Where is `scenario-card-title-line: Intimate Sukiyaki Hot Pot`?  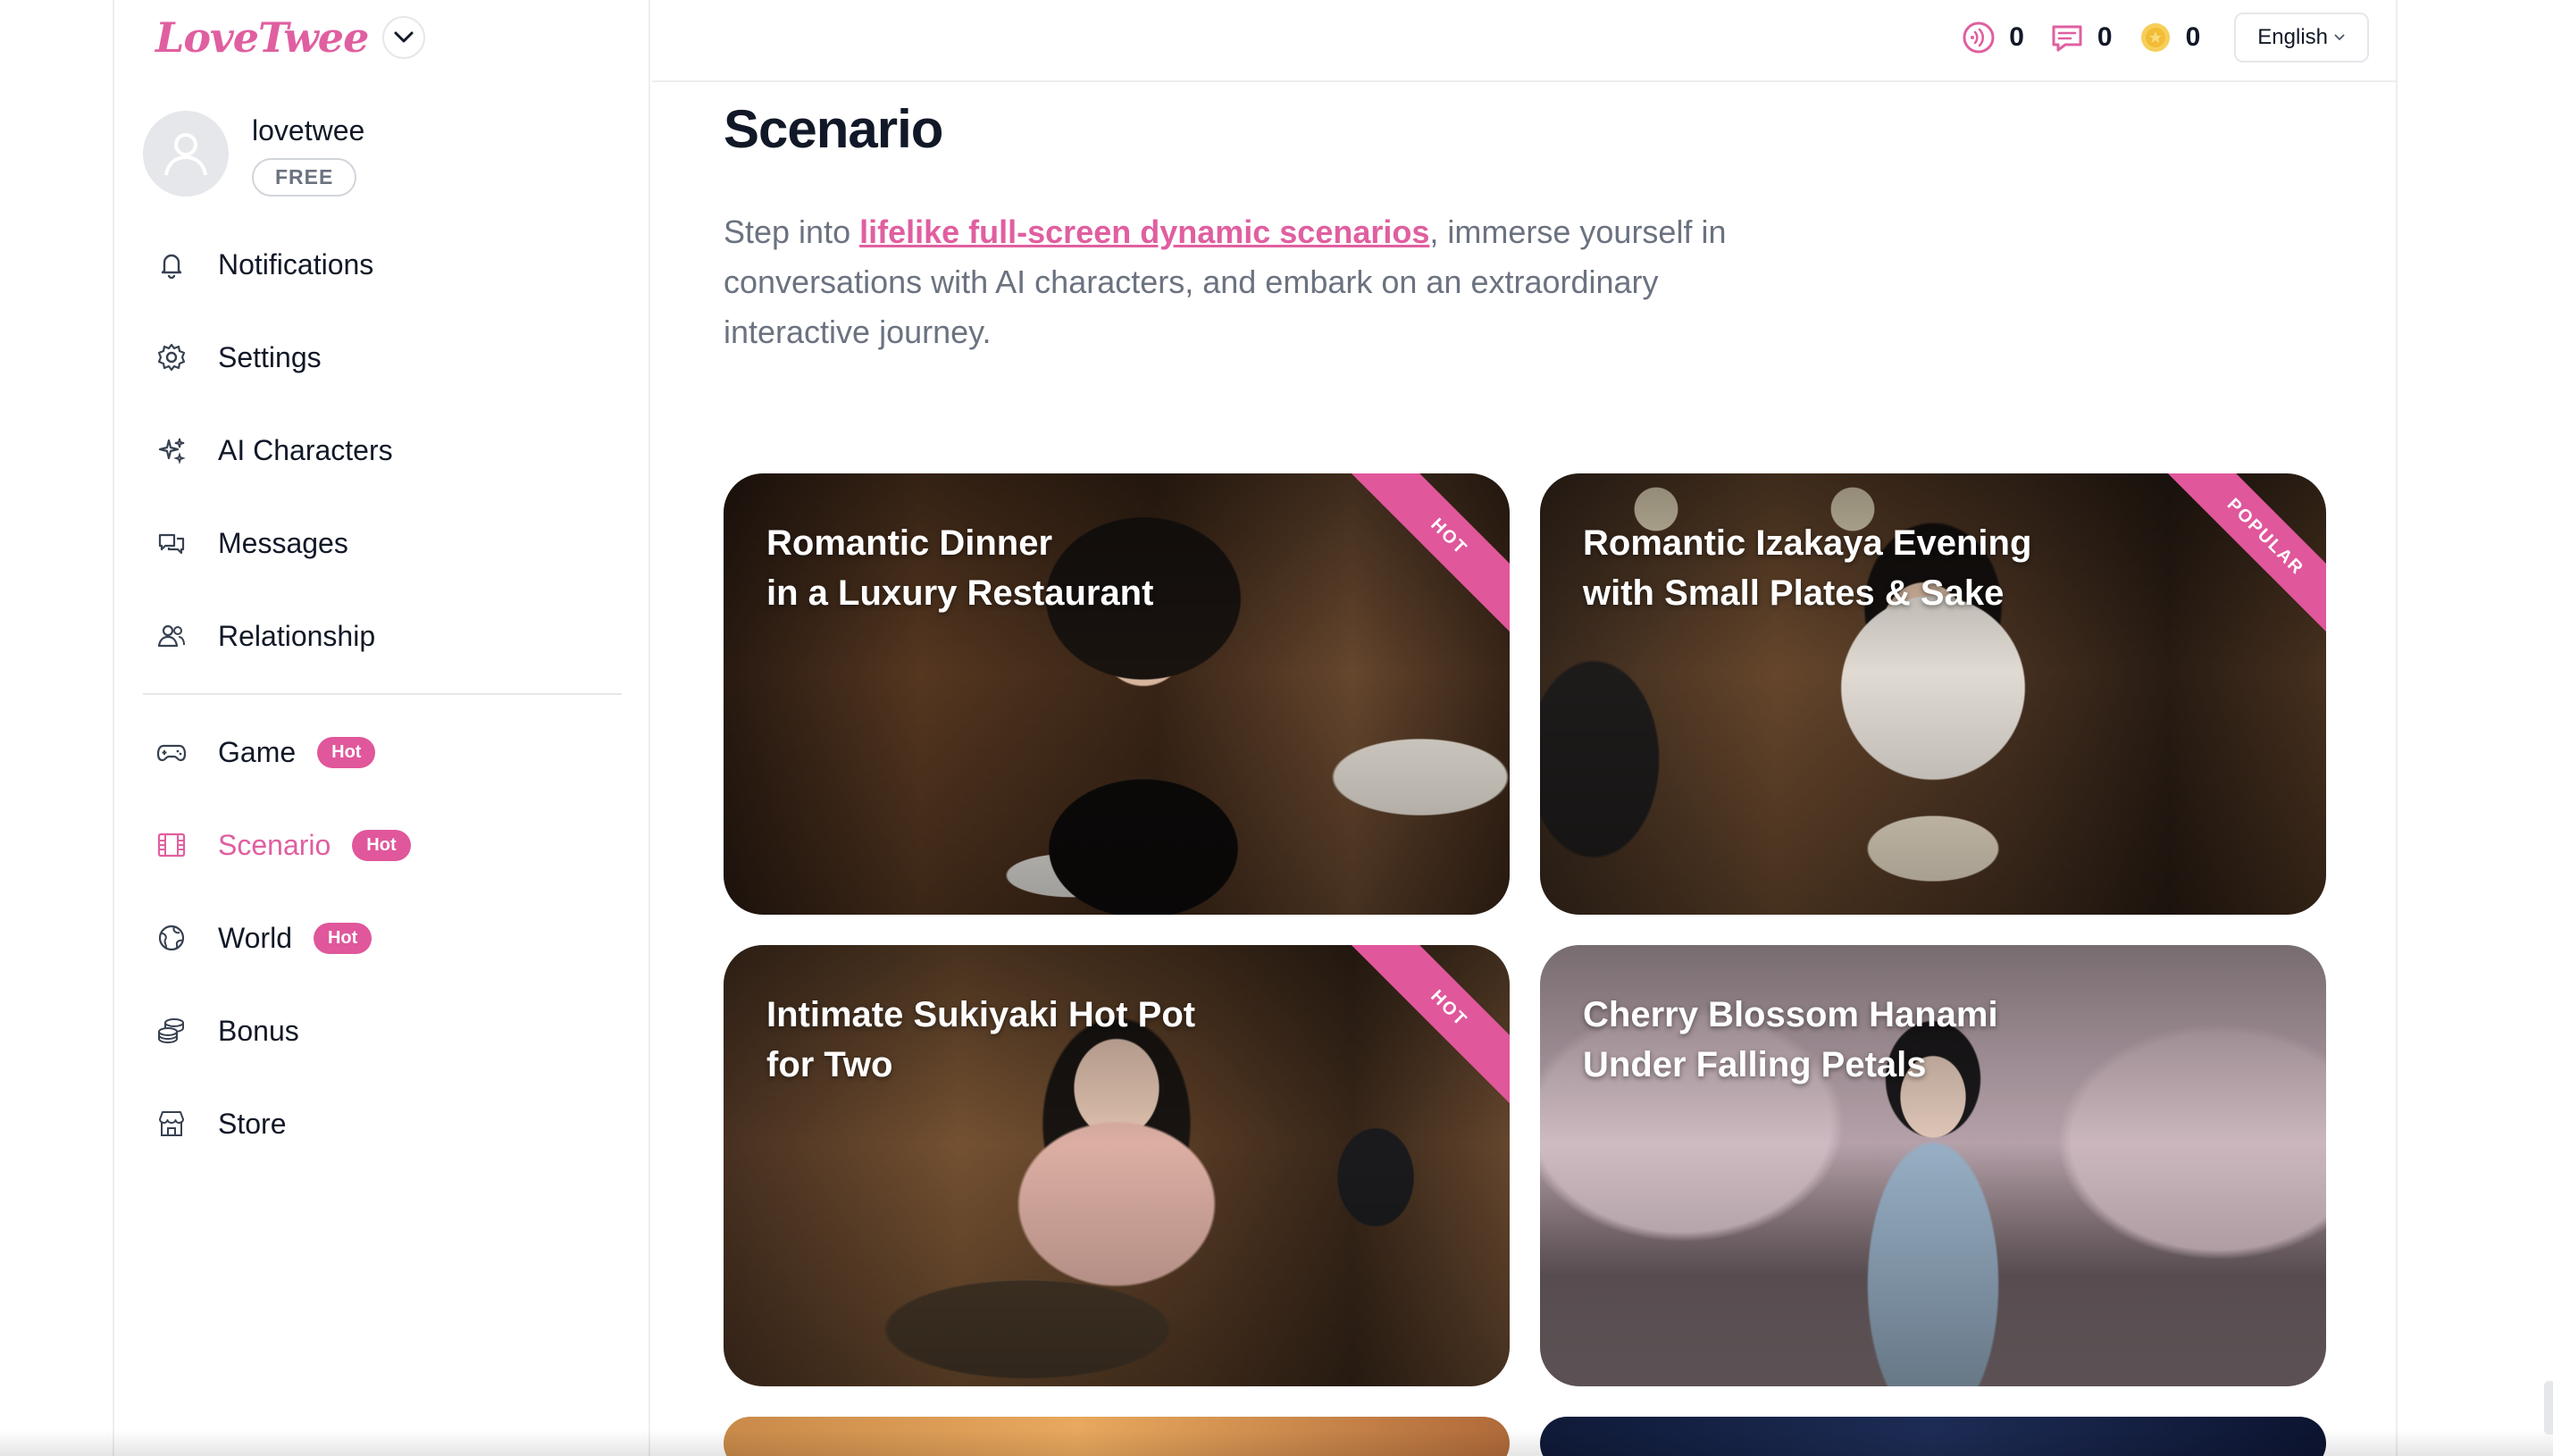
scenario-card-title-line: Intimate Sukiyaki Hot Pot is located at coordinates (981, 1014).